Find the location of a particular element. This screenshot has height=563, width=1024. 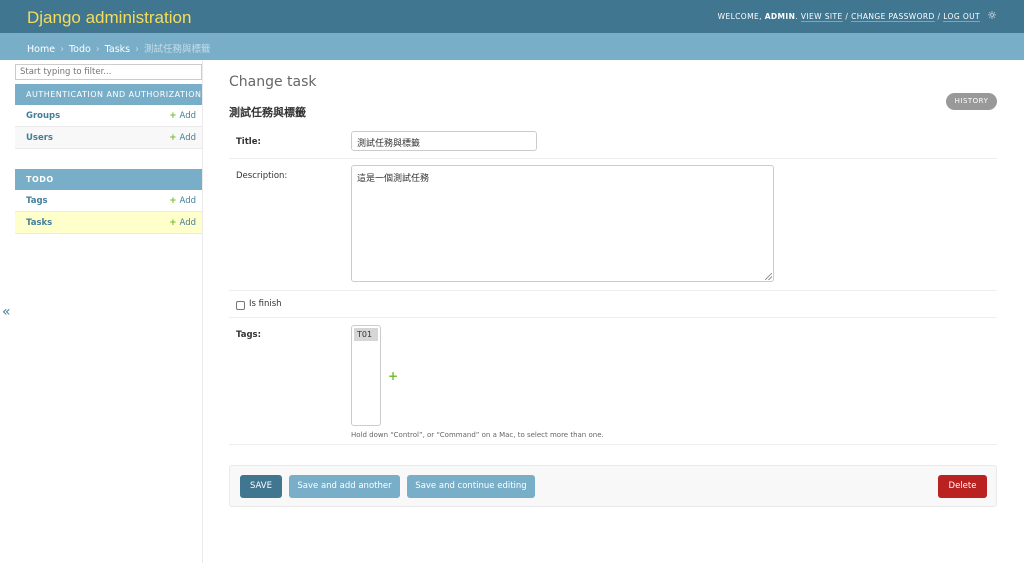

sidebar-item-label: Tasks is located at coordinates (39, 223).